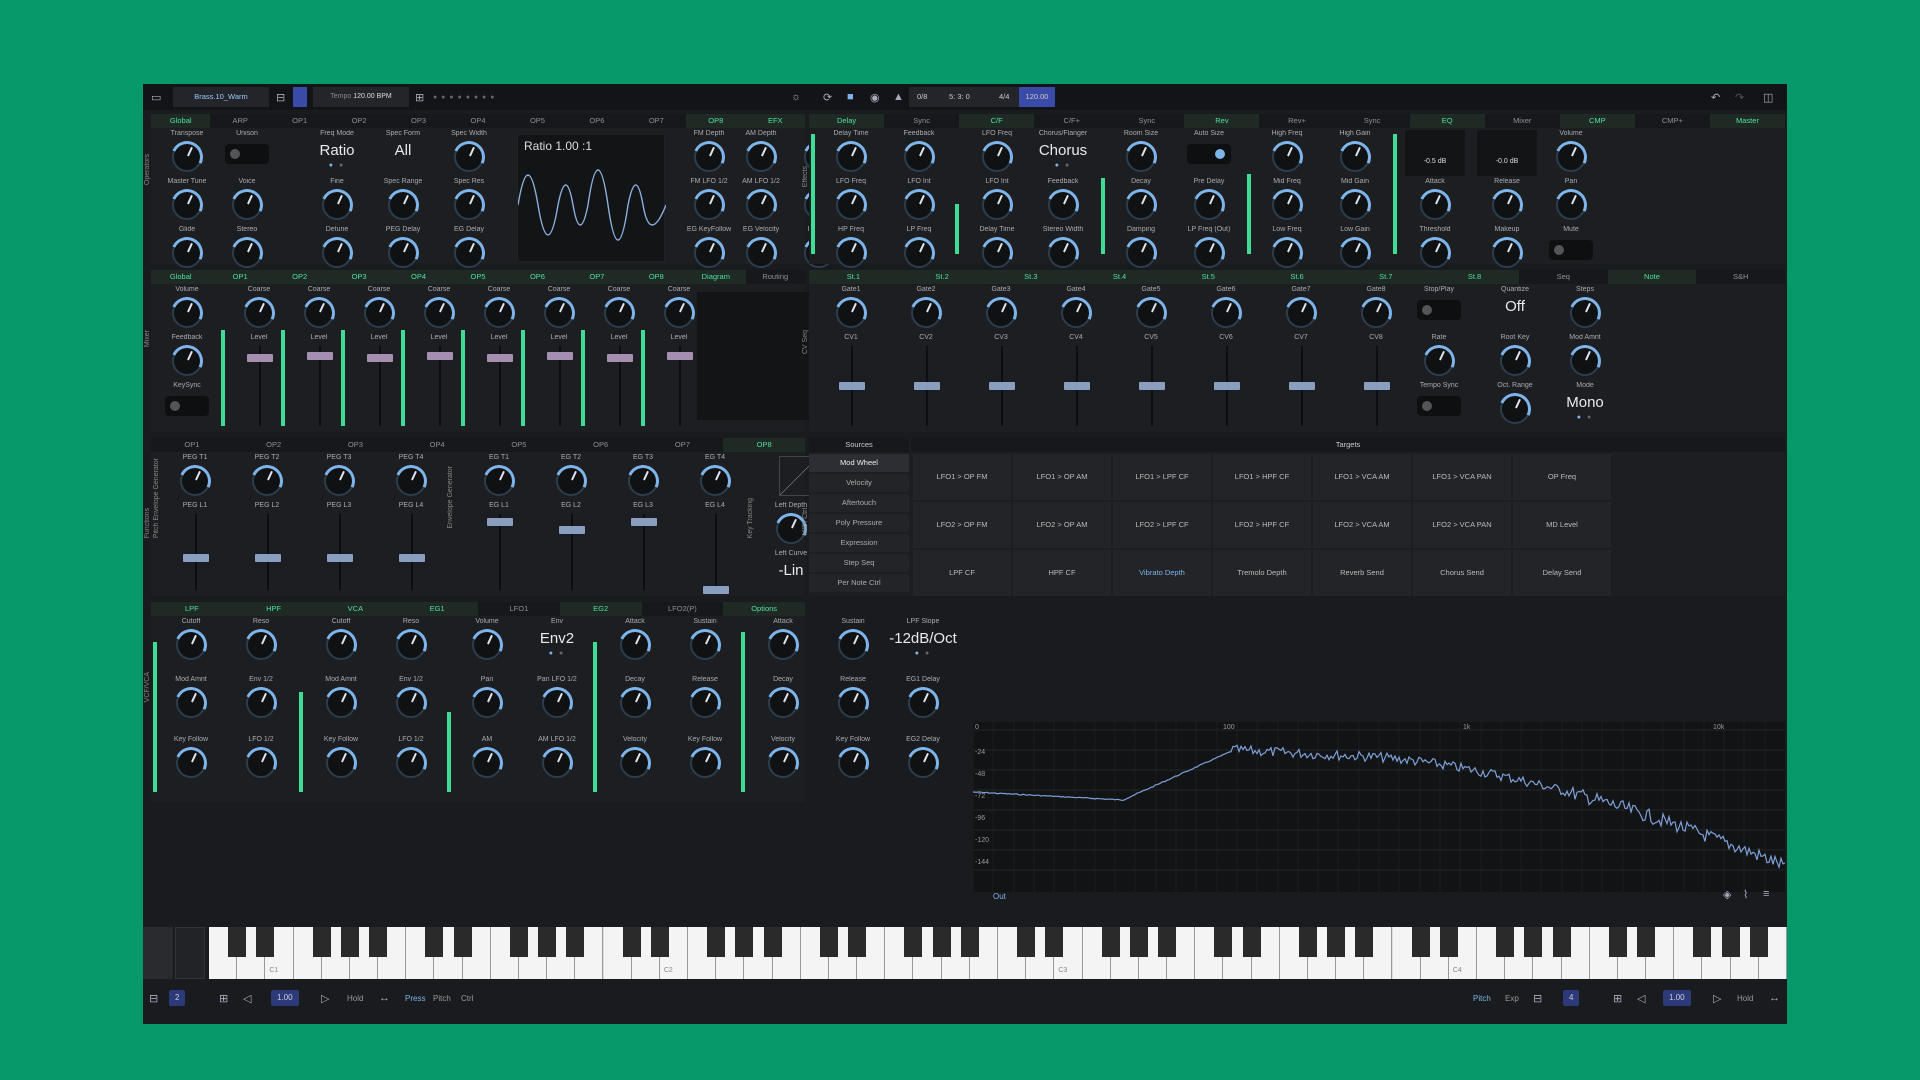 This screenshot has height=1080, width=1920. Describe the element at coordinates (239, 121) in the screenshot. I see `tab-arp: ARP` at that location.